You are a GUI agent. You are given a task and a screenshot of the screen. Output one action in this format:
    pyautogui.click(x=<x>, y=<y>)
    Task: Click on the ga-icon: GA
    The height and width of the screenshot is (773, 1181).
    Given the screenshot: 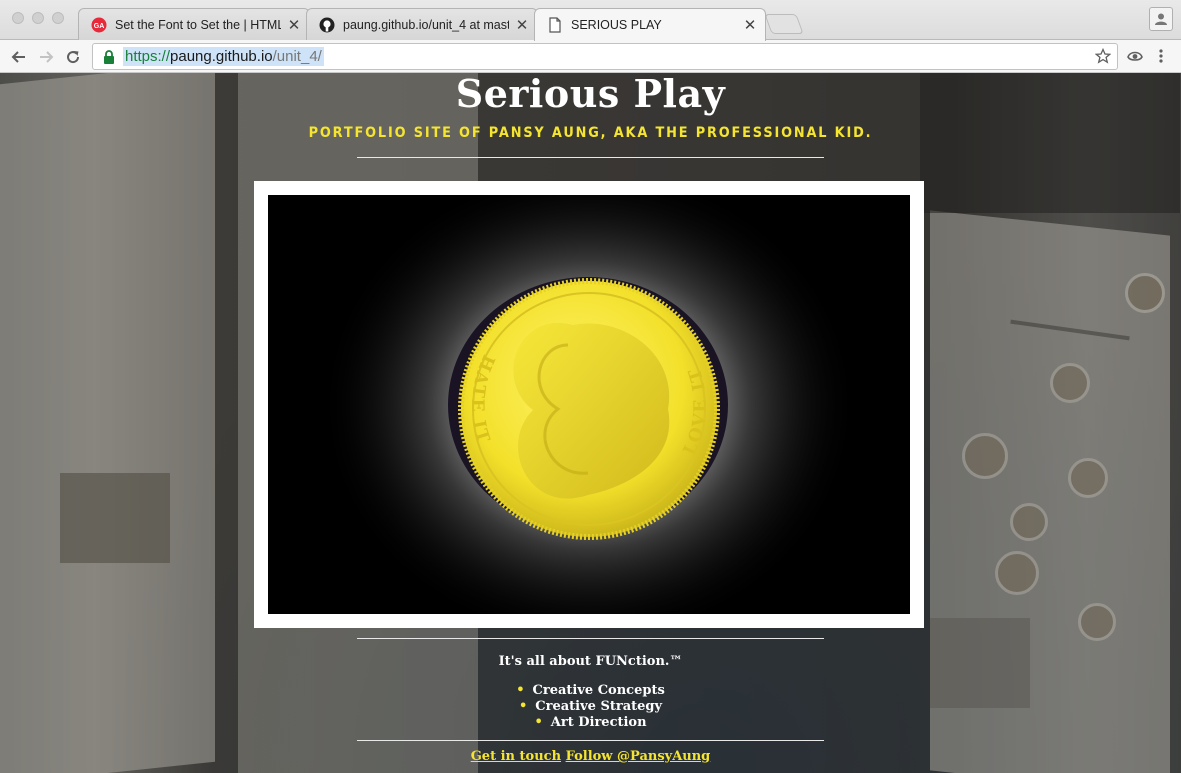 What is the action you would take?
    pyautogui.click(x=99, y=25)
    